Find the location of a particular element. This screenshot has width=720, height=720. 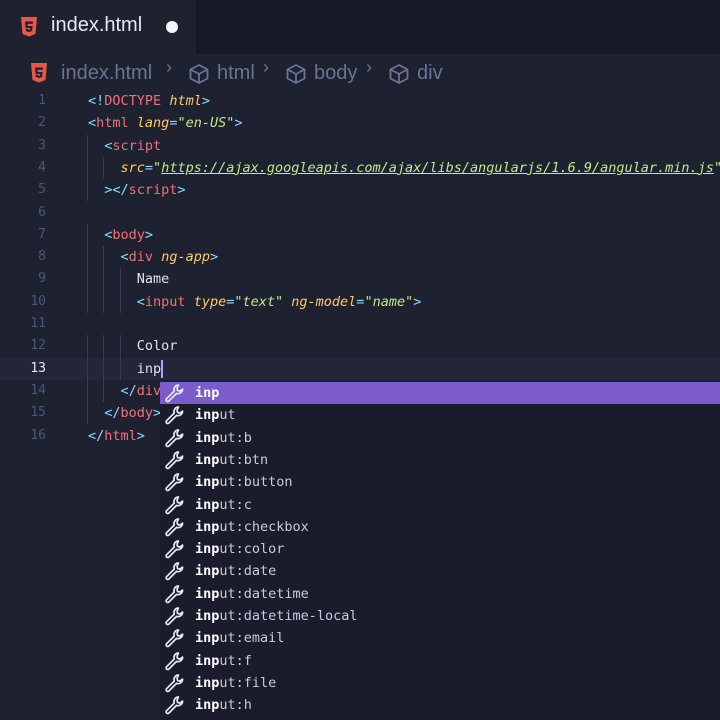

code-token: lang is located at coordinates (153, 123).